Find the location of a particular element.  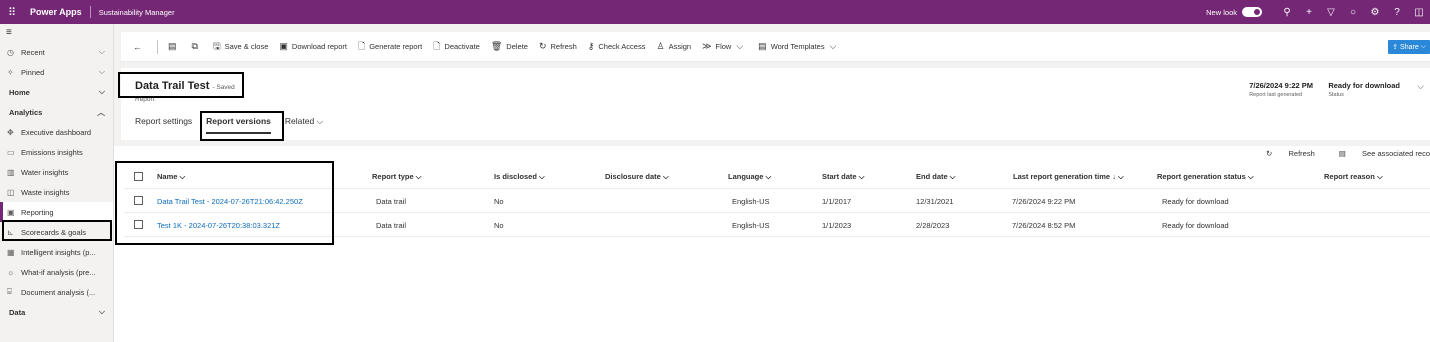

app-name: Sustainability Manager is located at coordinates (137, 12).